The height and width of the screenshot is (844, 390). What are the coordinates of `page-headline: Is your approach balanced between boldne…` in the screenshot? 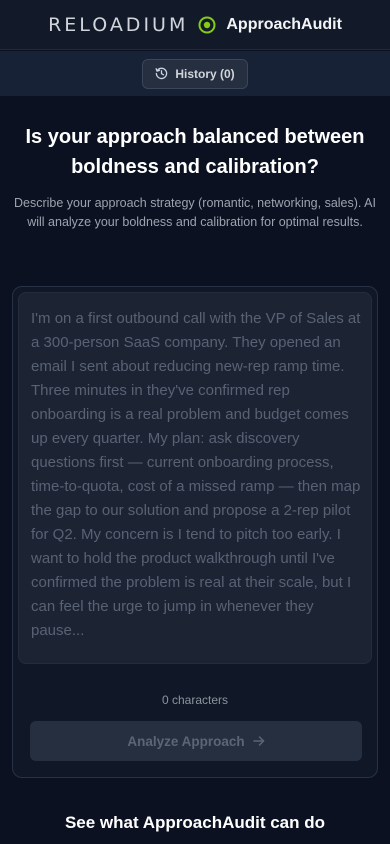 It's located at (195, 152).